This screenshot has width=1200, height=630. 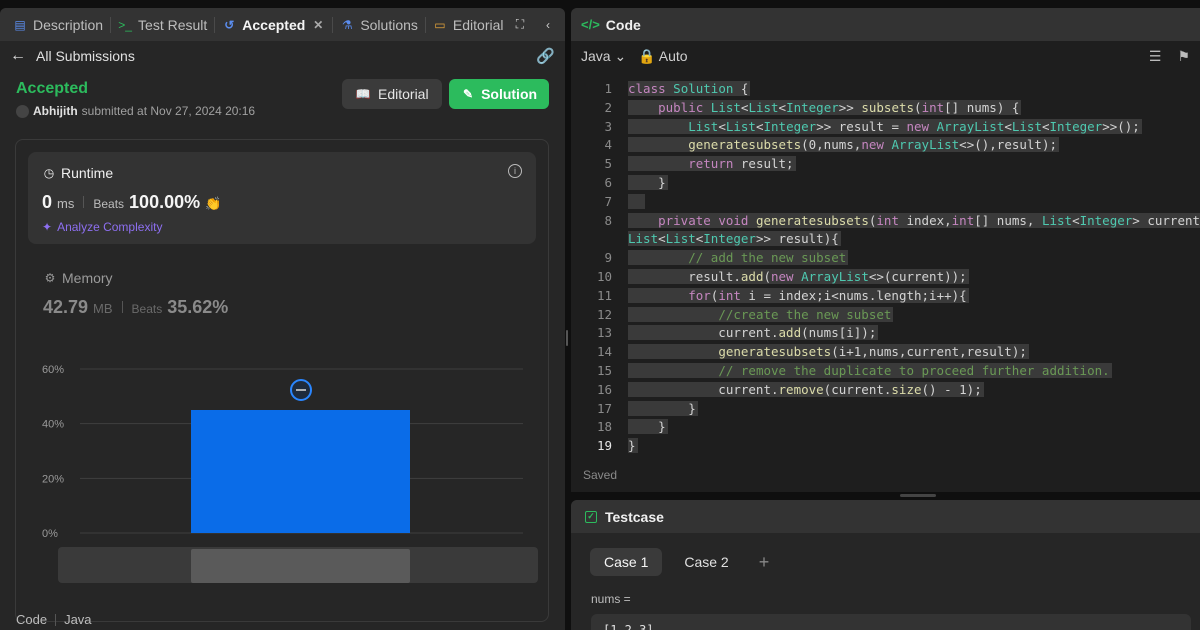 What do you see at coordinates (891, 622) in the screenshot?
I see `param-input: [1,2,3]` at bounding box center [891, 622].